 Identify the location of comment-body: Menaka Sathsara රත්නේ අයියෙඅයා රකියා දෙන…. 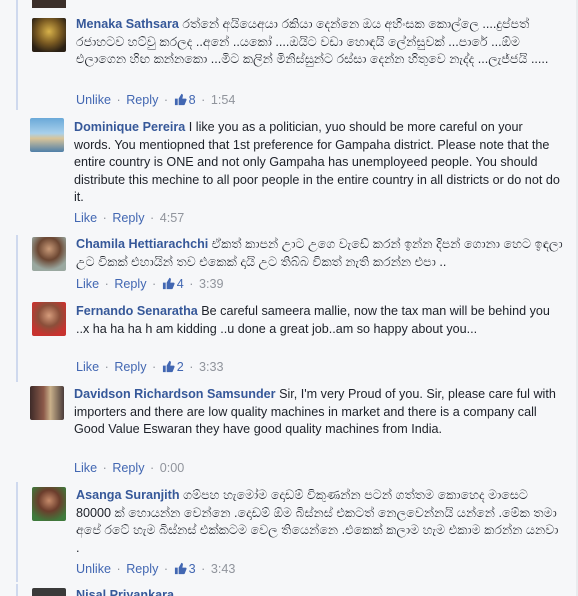
(320, 42).